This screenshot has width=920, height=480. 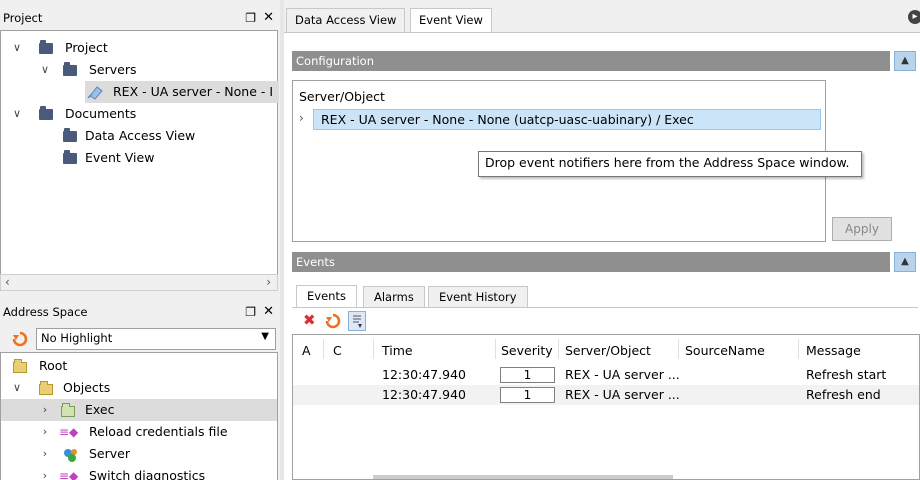 I want to click on tab-event-view: Event View, so click(x=451, y=20).